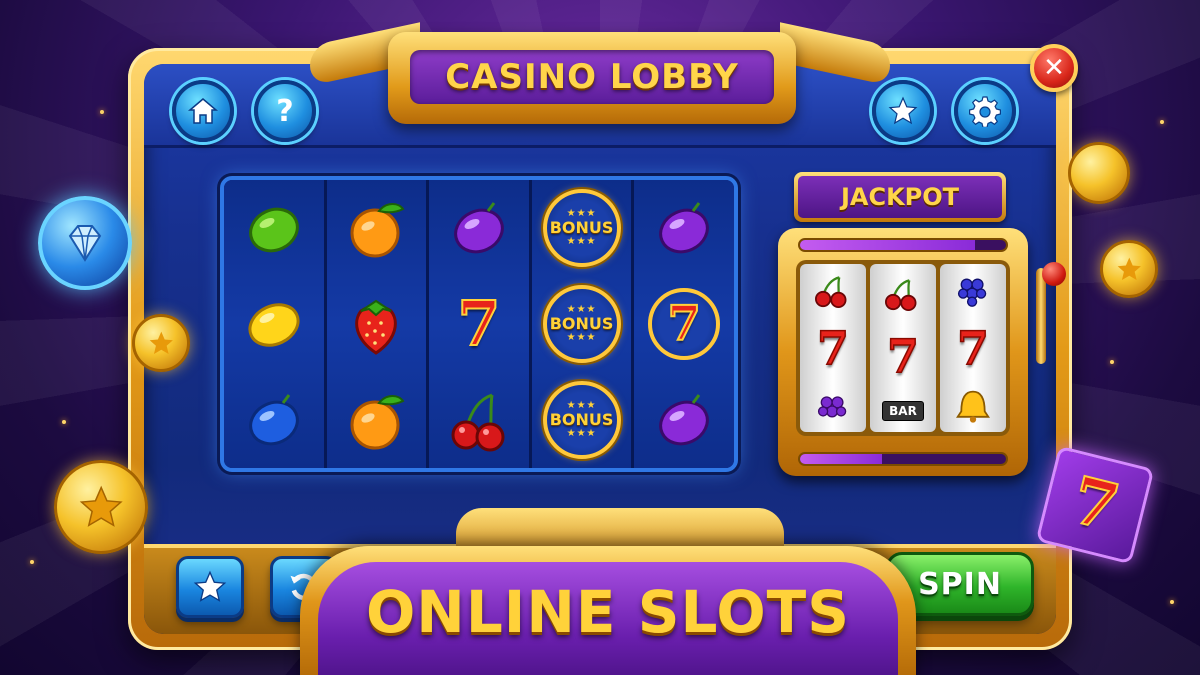 The image size is (1200, 675). I want to click on settings-button, so click(985, 111).